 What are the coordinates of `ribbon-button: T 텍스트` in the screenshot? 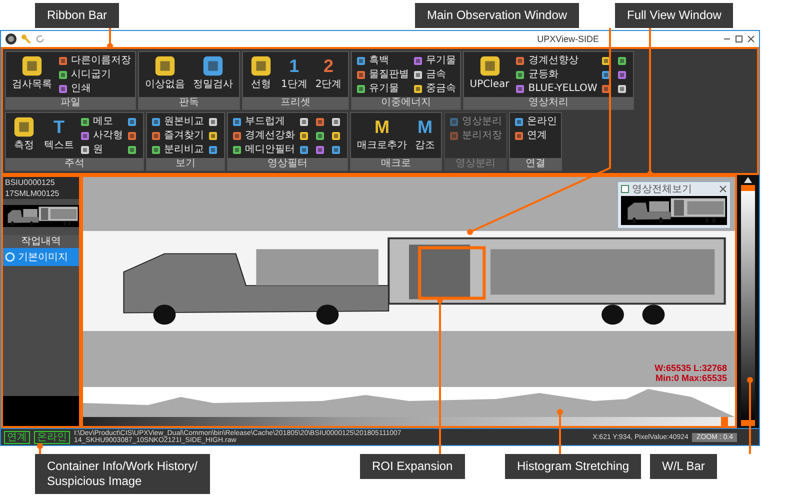 It's located at (59, 133).